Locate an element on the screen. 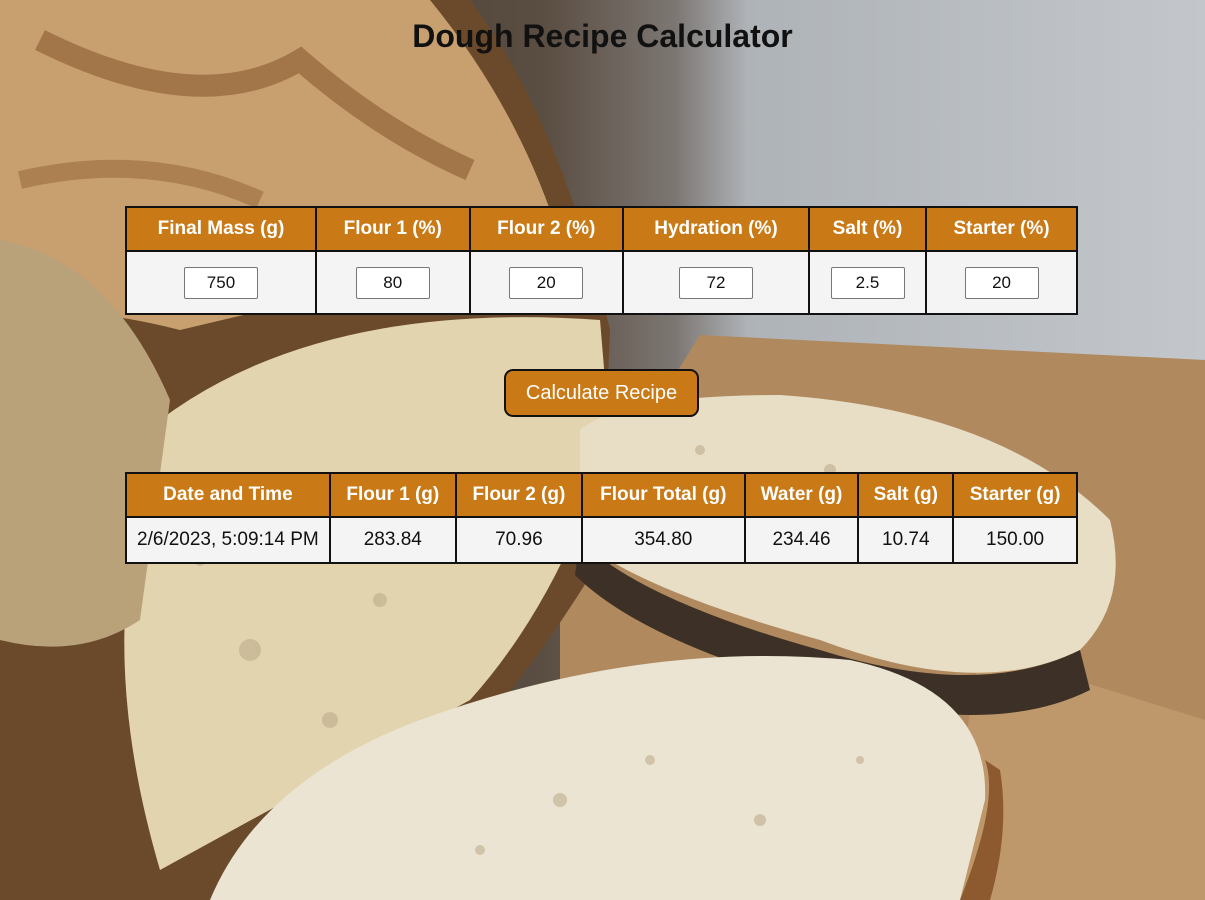  inputs-value-row is located at coordinates (601, 282).